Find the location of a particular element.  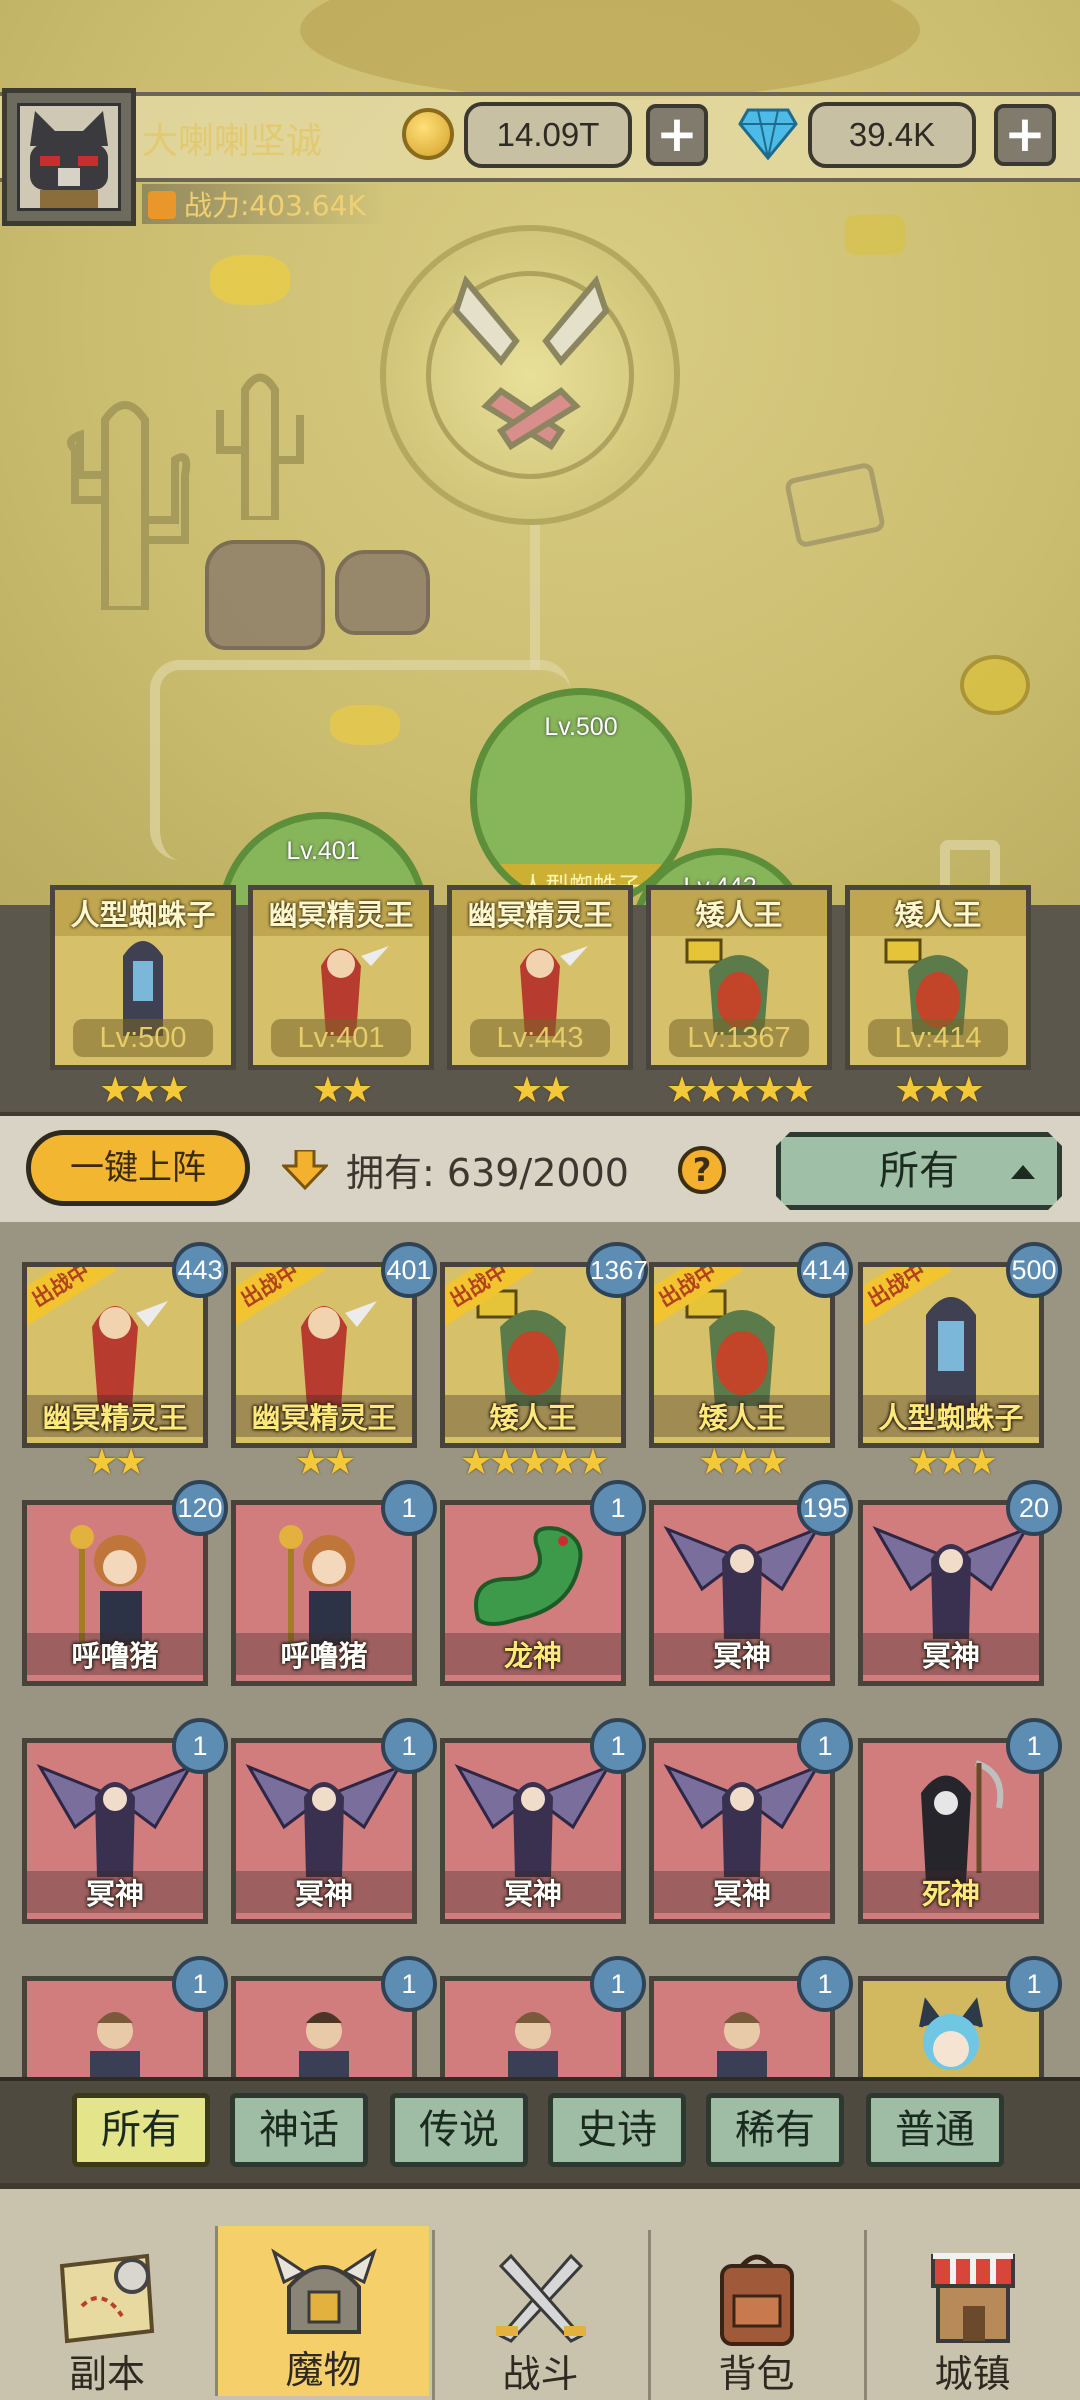

auto-deploy-button: 一键上阵 is located at coordinates (138, 1168).